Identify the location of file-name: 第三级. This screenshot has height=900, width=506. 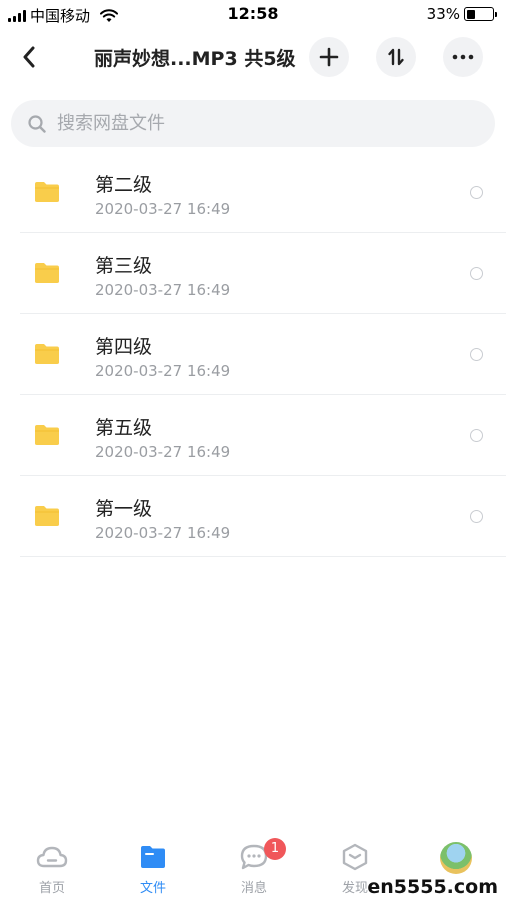
(124, 266).